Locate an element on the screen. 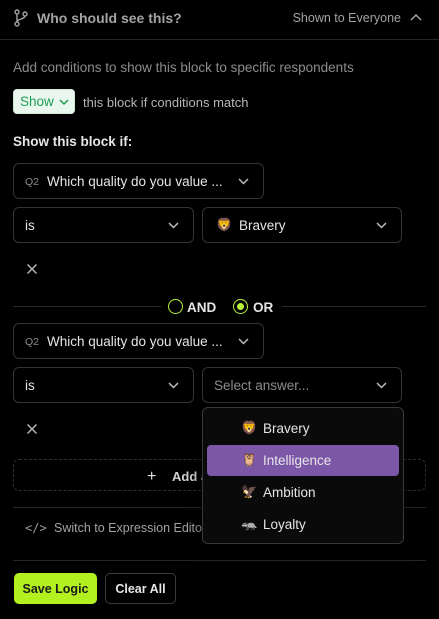 This screenshot has width=439, height=619. and-label: AND is located at coordinates (202, 307).